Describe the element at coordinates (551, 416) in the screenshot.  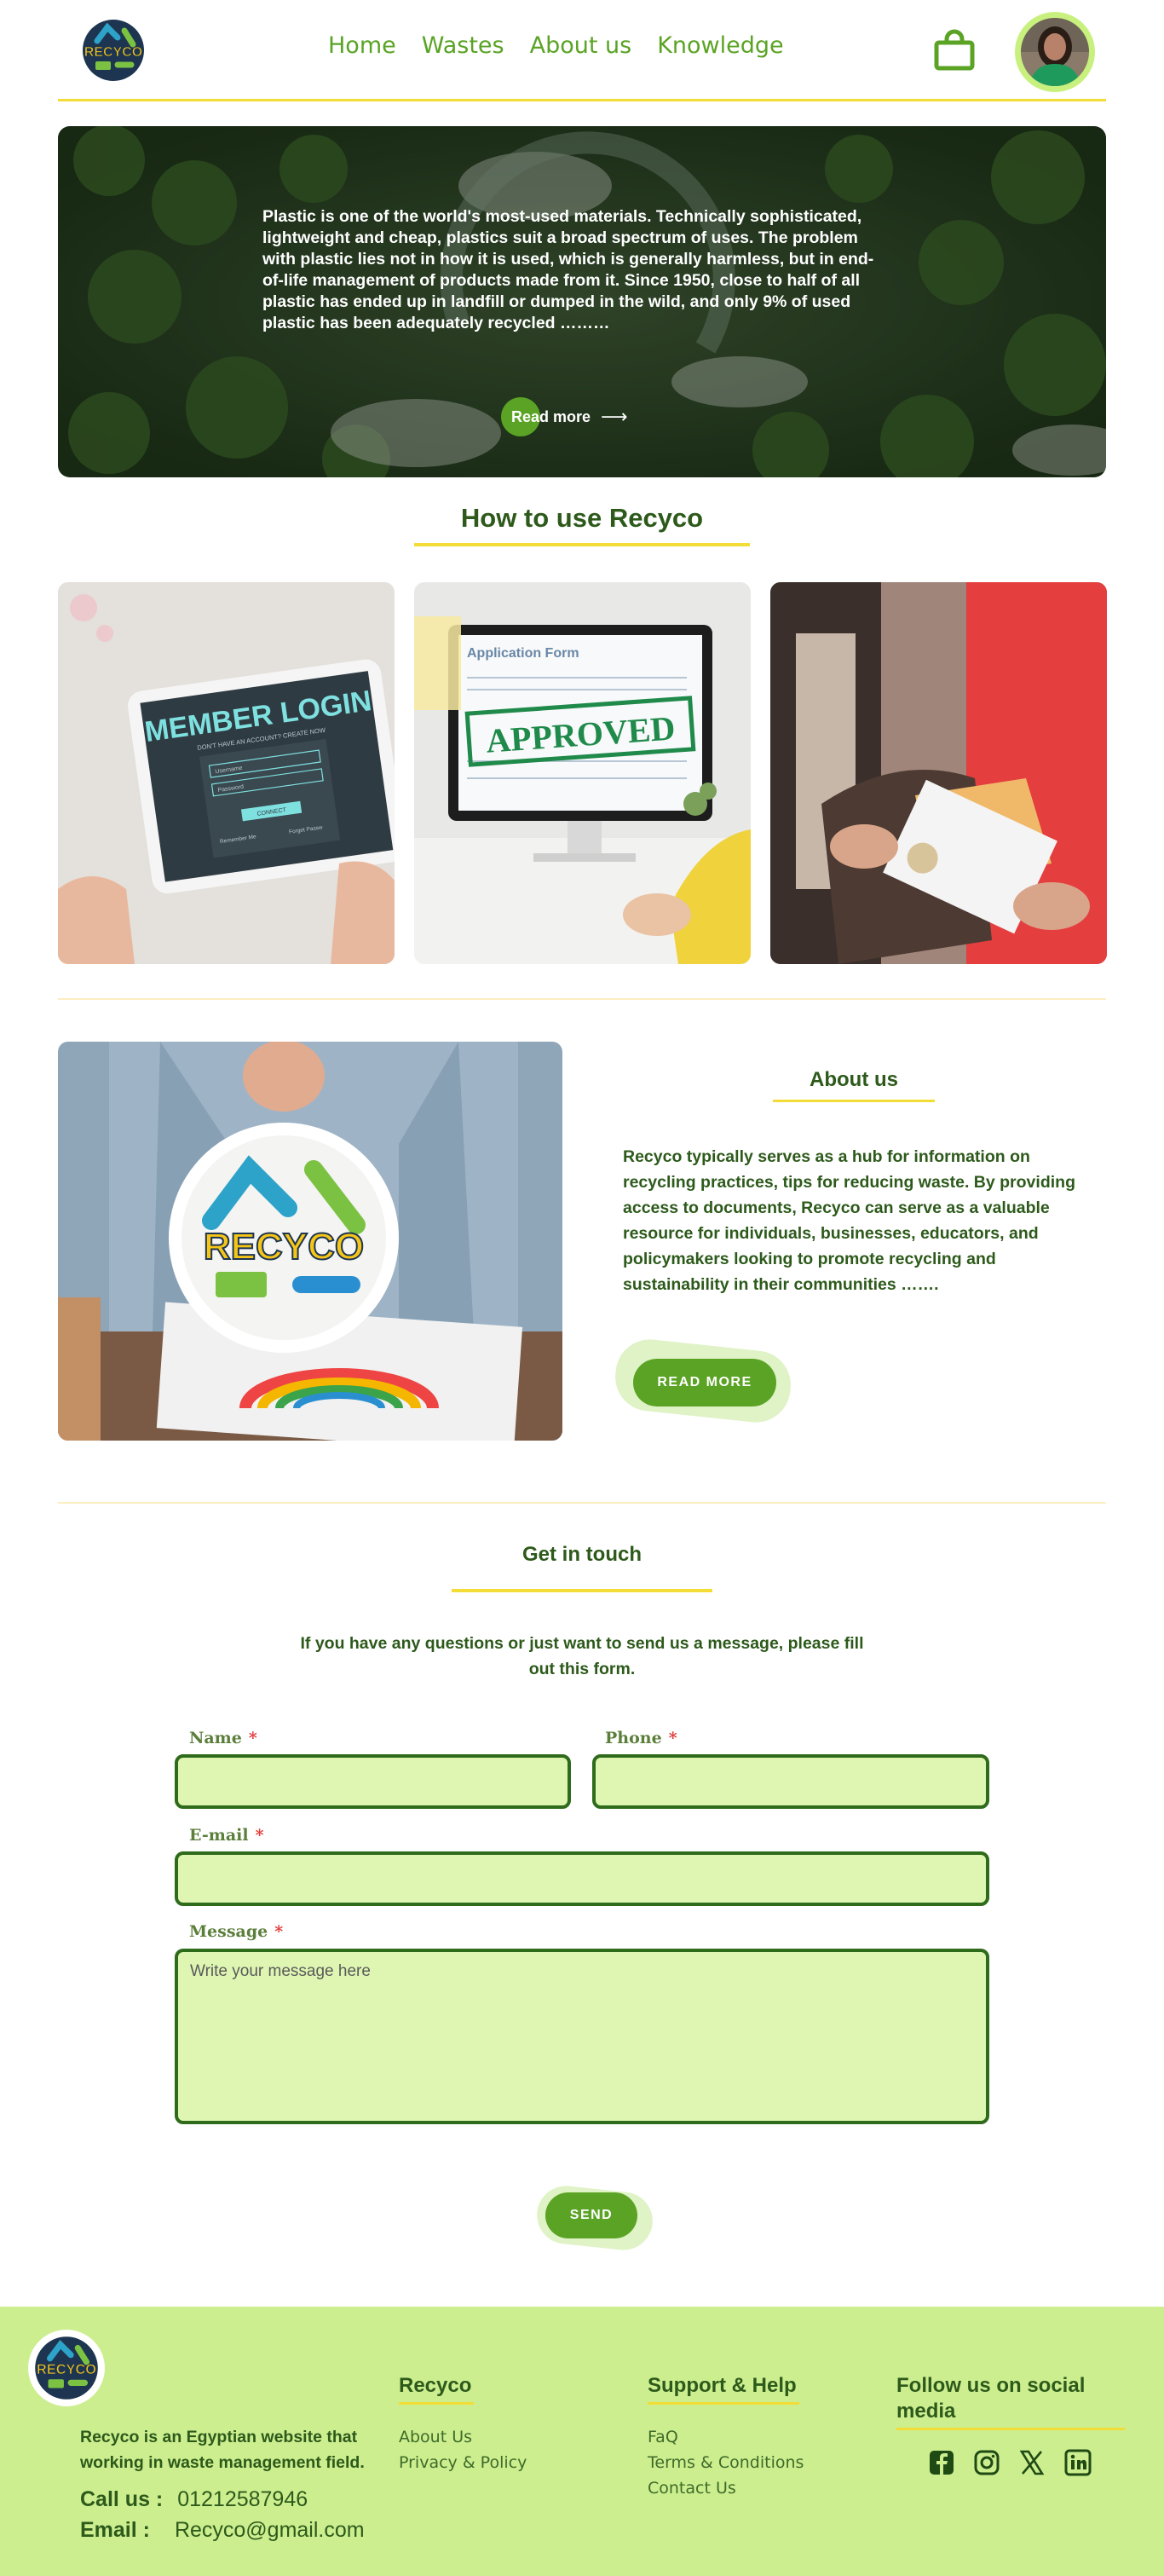
I see `hero-read-more-label: Read more` at that location.